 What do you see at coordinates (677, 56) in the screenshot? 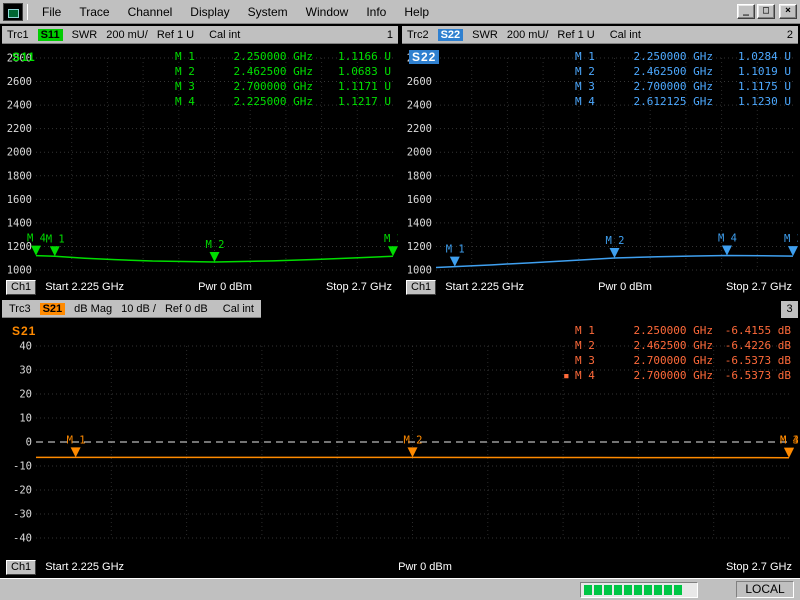
I see `marker-readout-row: M 1 2.250000 GHz 1.0284 U` at bounding box center [677, 56].